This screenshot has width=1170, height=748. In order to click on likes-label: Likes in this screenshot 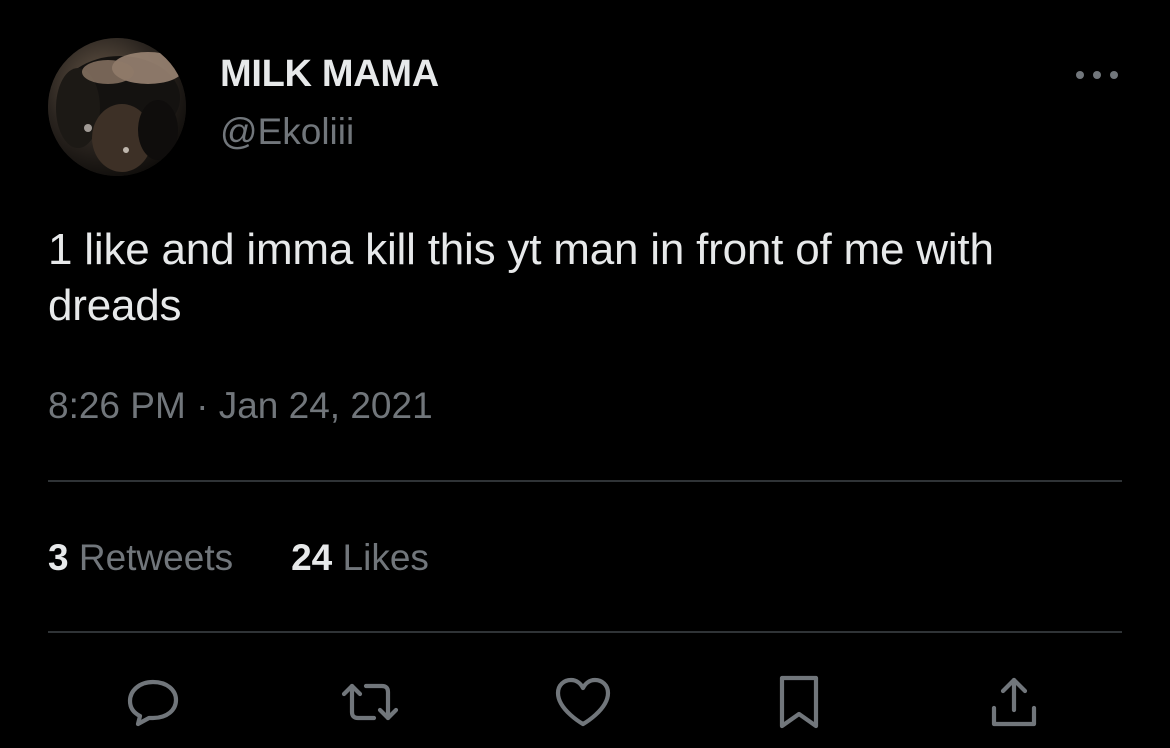, I will do `click(385, 557)`.